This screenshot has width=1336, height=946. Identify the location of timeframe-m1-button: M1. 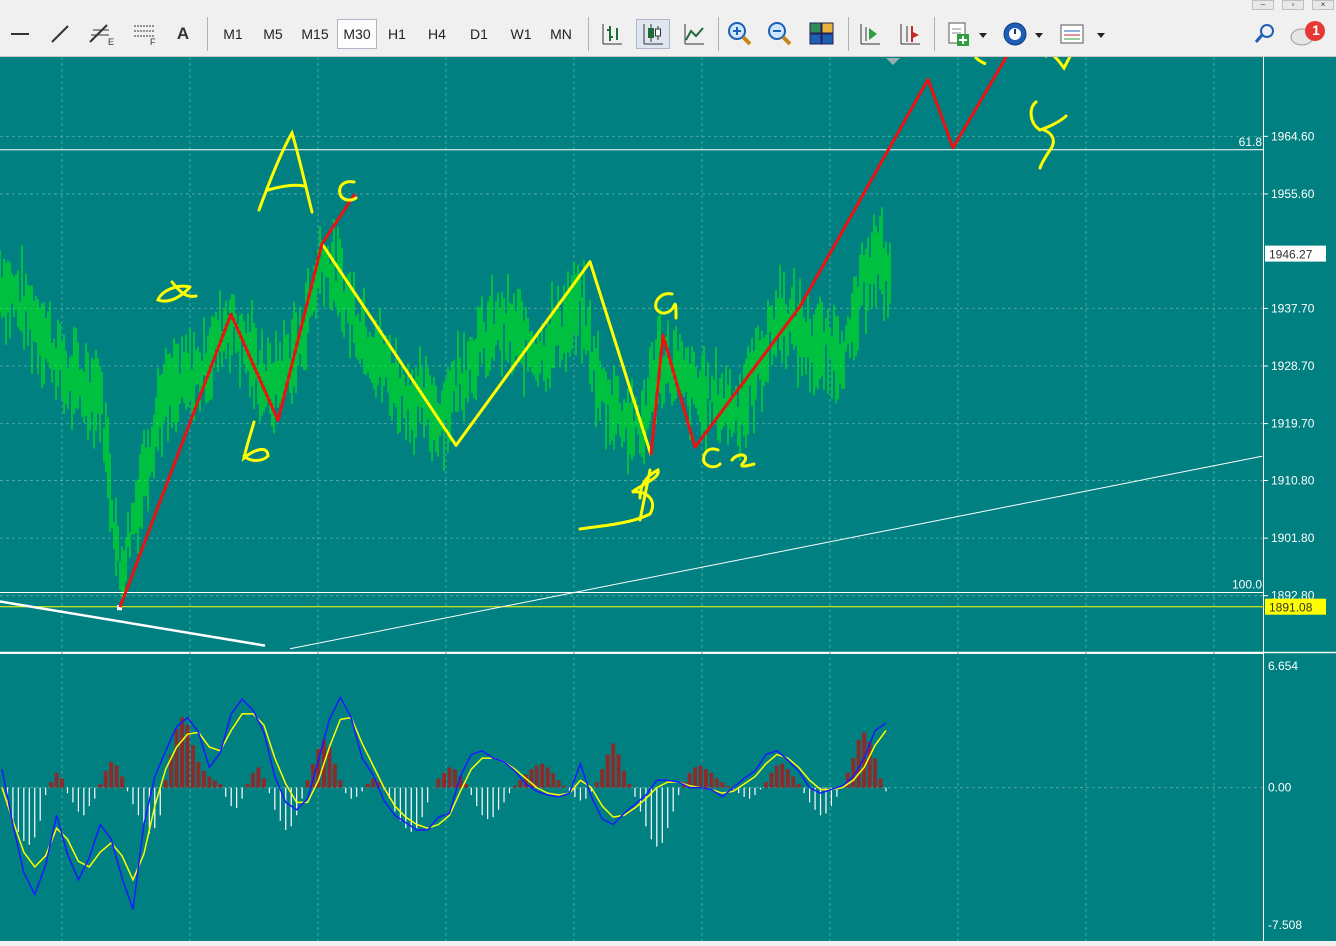
(233, 34).